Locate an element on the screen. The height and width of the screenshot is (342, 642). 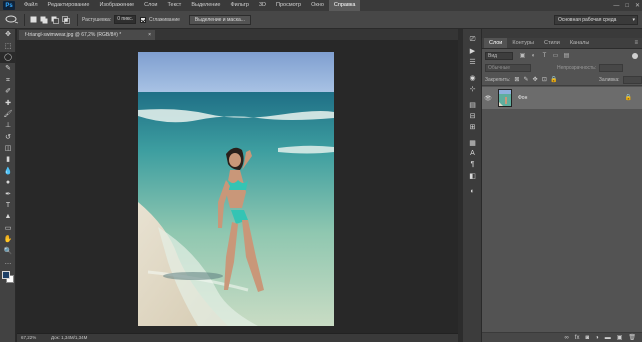
history-brush-tool: ↺ is located at coordinates (8, 137).